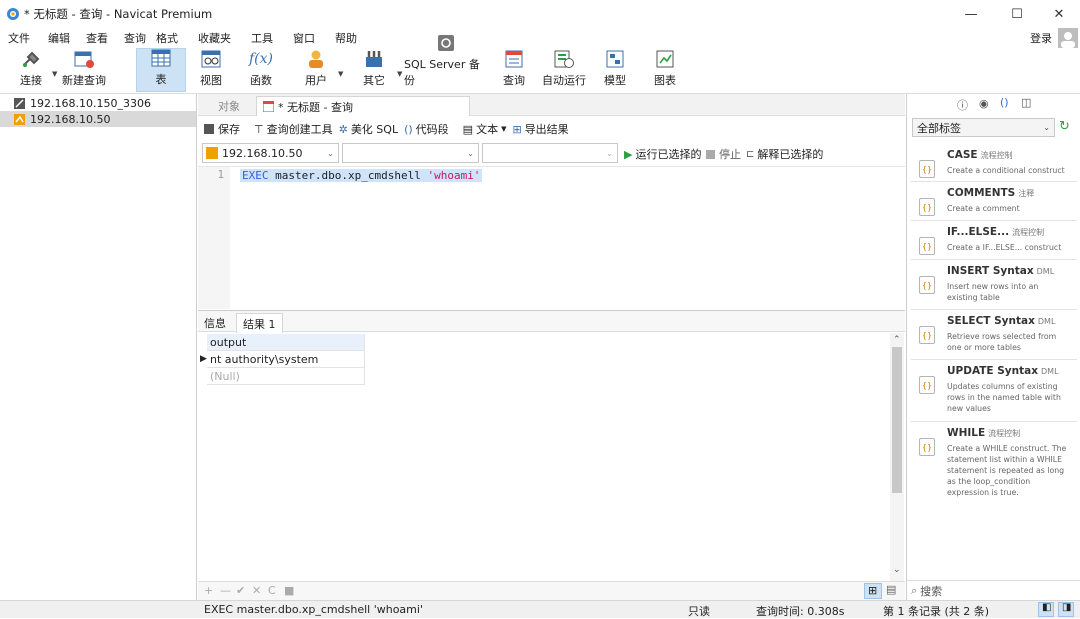 This screenshot has height=619, width=1080. Describe the element at coordinates (259, 323) in the screenshot. I see `tab-result-1: 结果 1` at that location.